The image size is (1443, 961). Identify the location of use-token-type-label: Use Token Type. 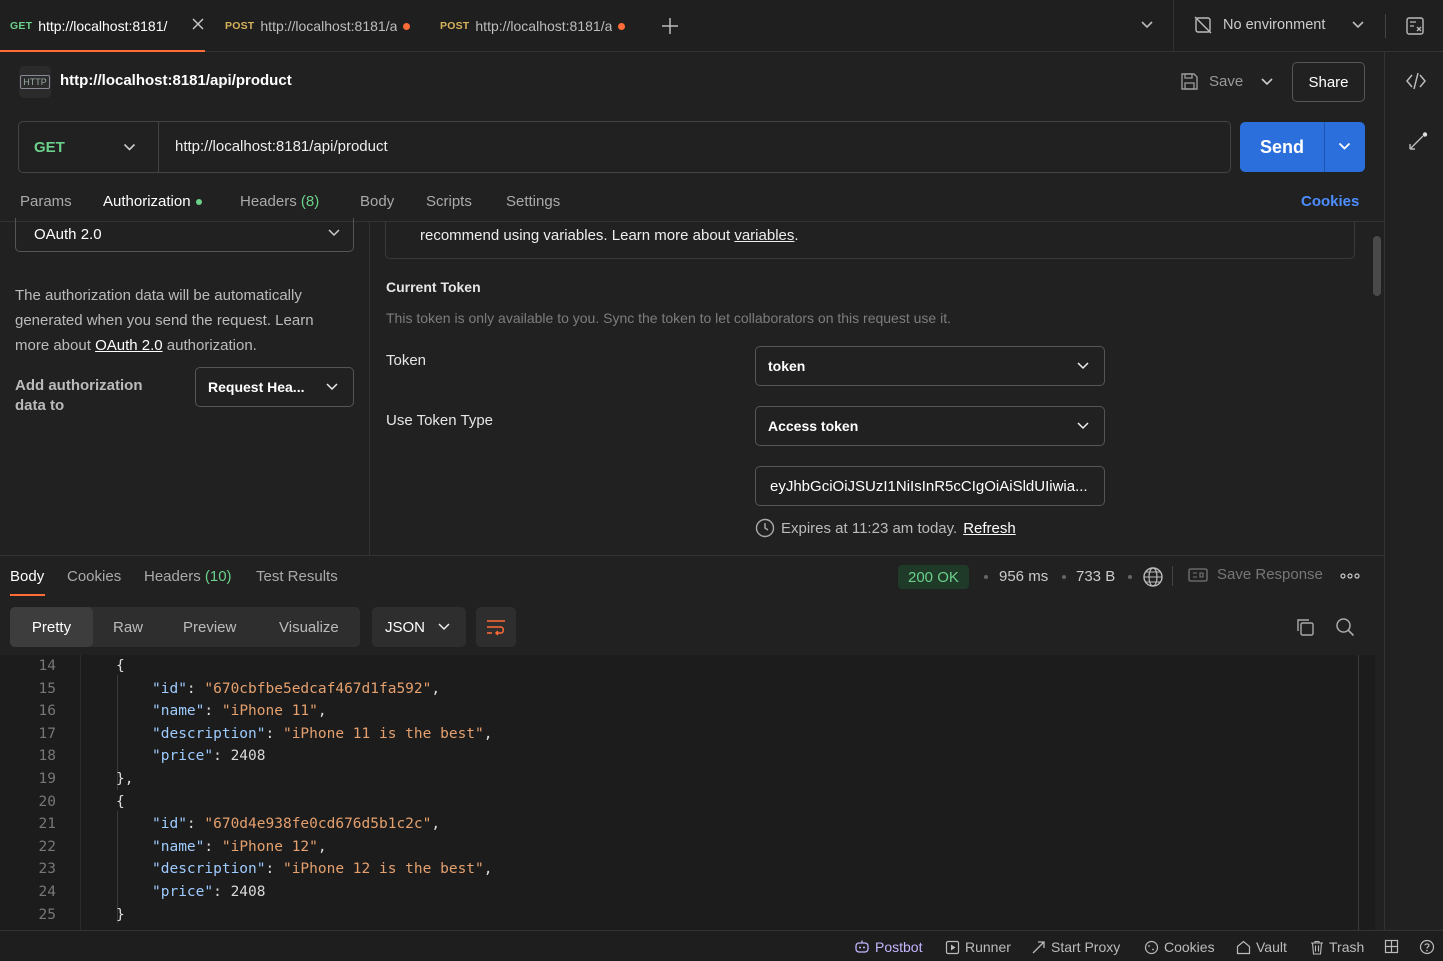
(440, 420).